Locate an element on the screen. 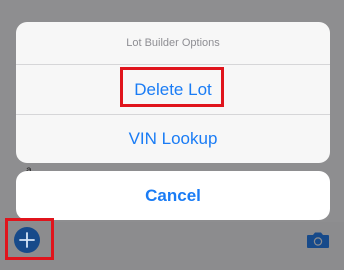 Image resolution: width=344 pixels, height=270 pixels. add-button-highlight is located at coordinates (29, 239).